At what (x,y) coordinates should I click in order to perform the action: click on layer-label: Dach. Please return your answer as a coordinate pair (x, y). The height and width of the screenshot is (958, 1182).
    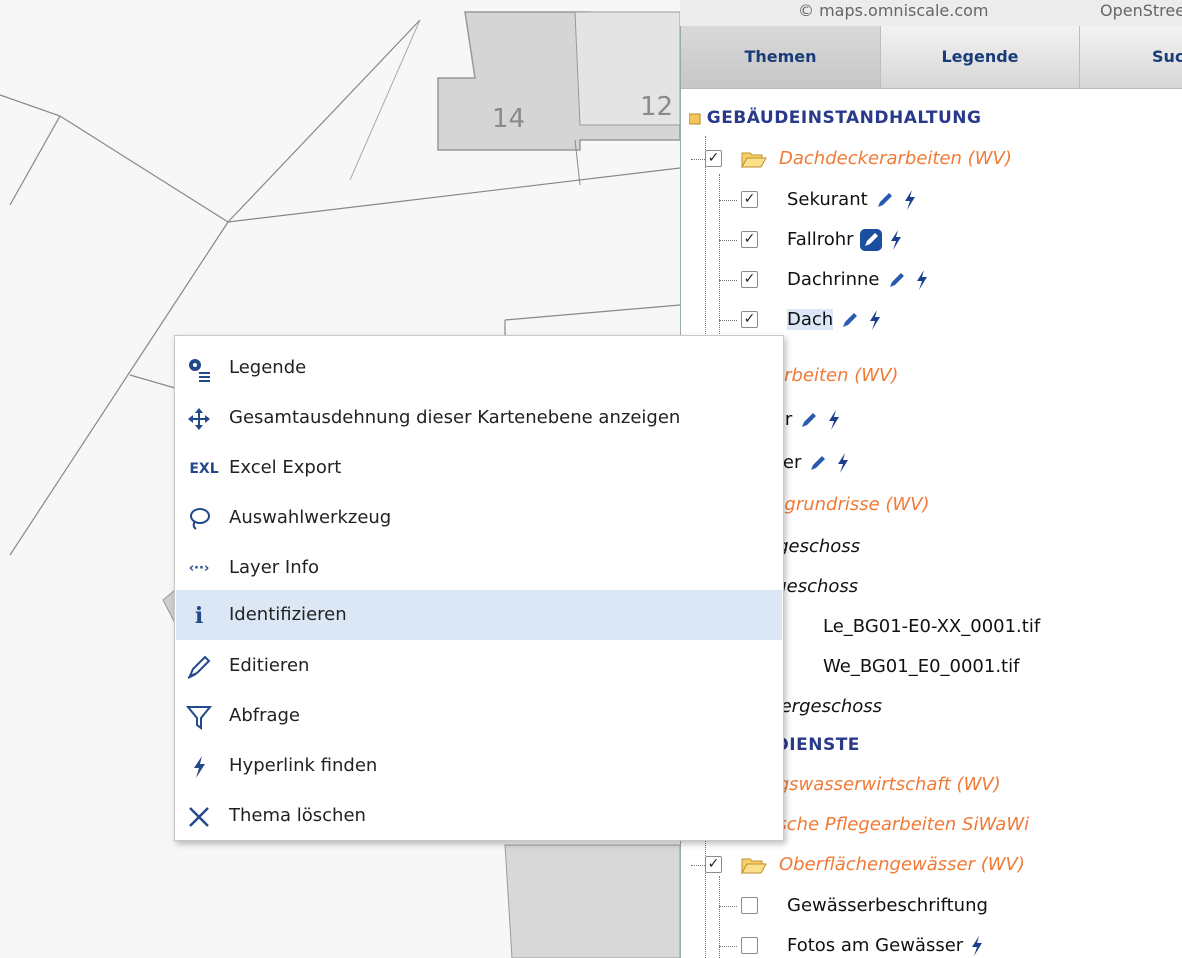
    Looking at the image, I should click on (835, 320).